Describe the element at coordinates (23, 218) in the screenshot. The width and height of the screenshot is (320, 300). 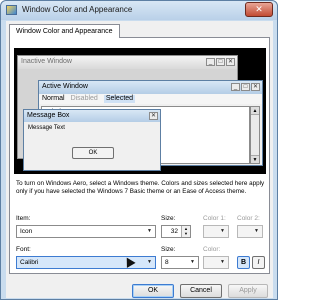
I see `item-label: Item:` at that location.